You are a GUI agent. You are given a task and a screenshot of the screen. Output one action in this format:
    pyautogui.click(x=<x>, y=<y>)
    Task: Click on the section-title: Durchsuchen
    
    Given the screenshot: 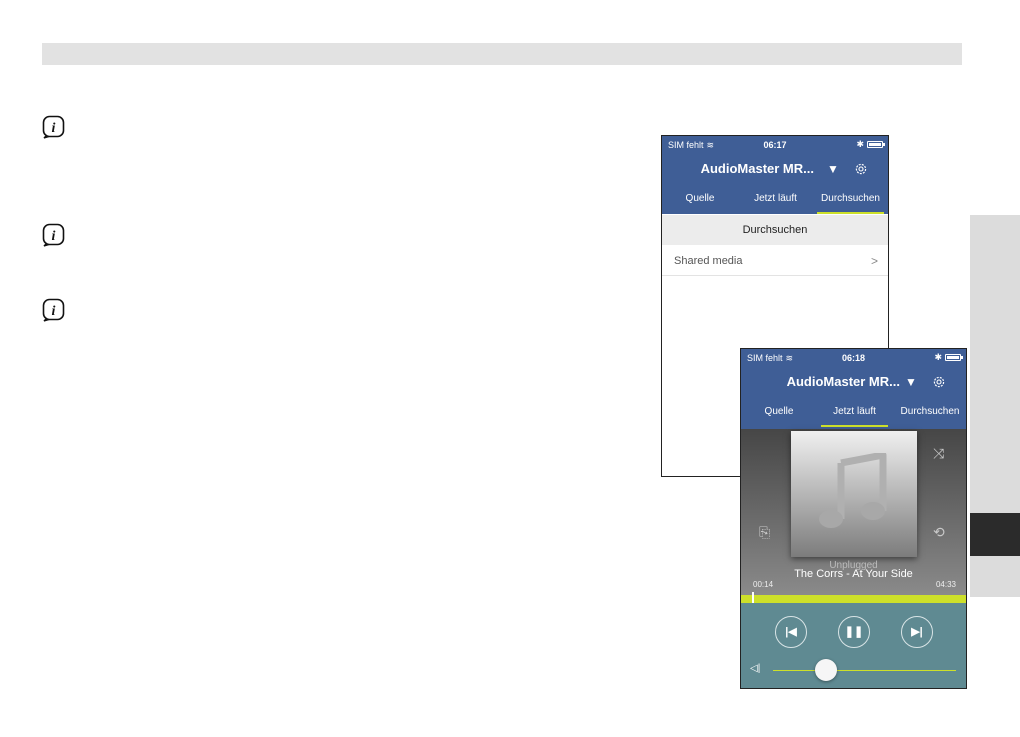 What is the action you would take?
    pyautogui.click(x=775, y=230)
    